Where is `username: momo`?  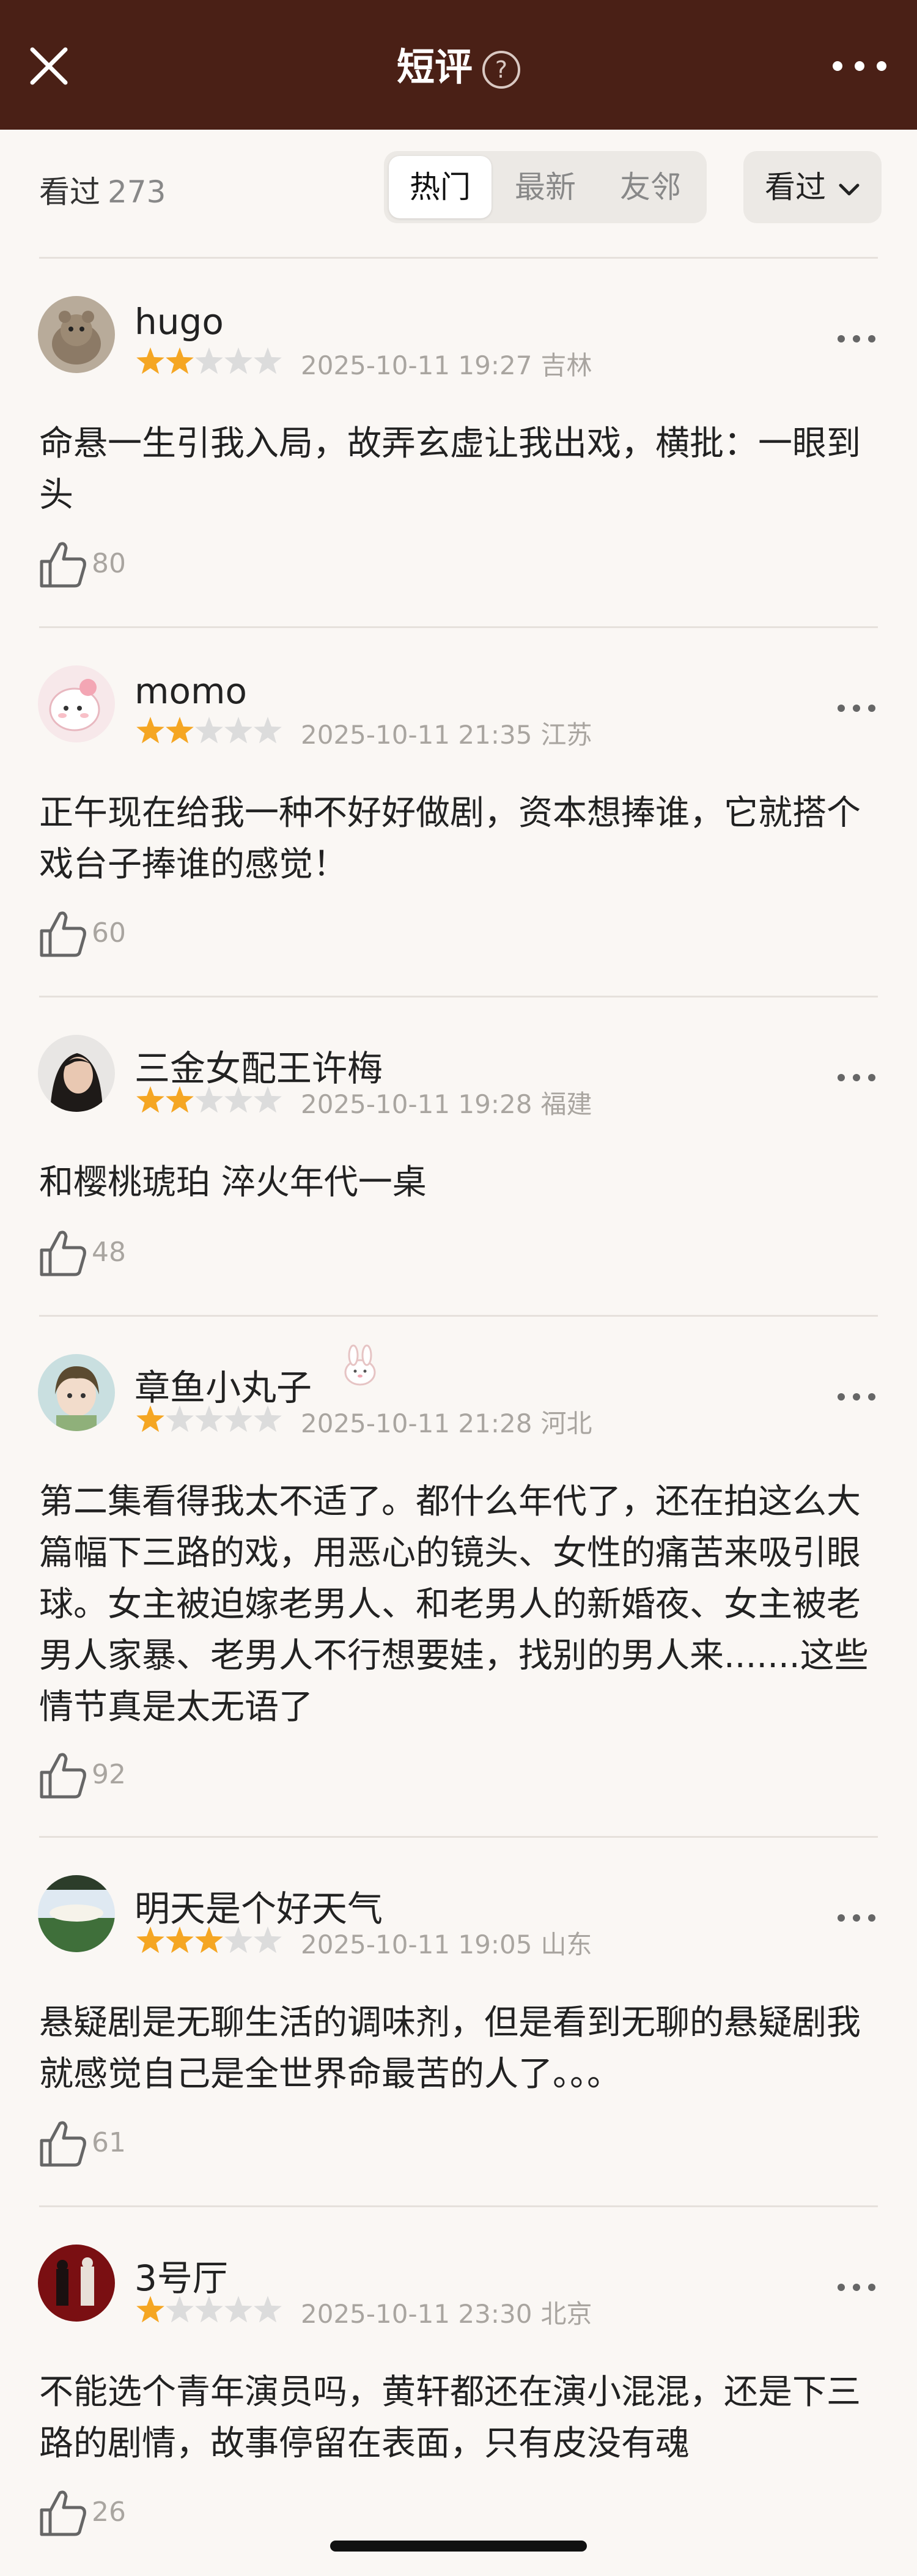 username: momo is located at coordinates (190, 691).